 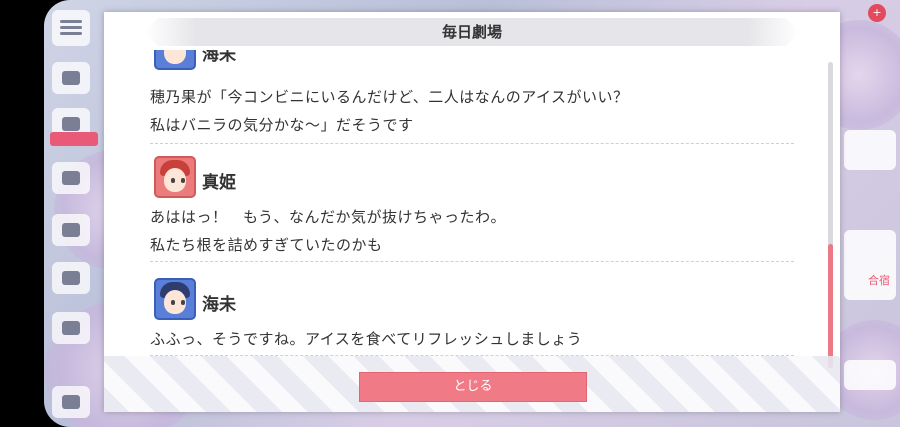 I want to click on ranking-button, so click(x=71, y=278).